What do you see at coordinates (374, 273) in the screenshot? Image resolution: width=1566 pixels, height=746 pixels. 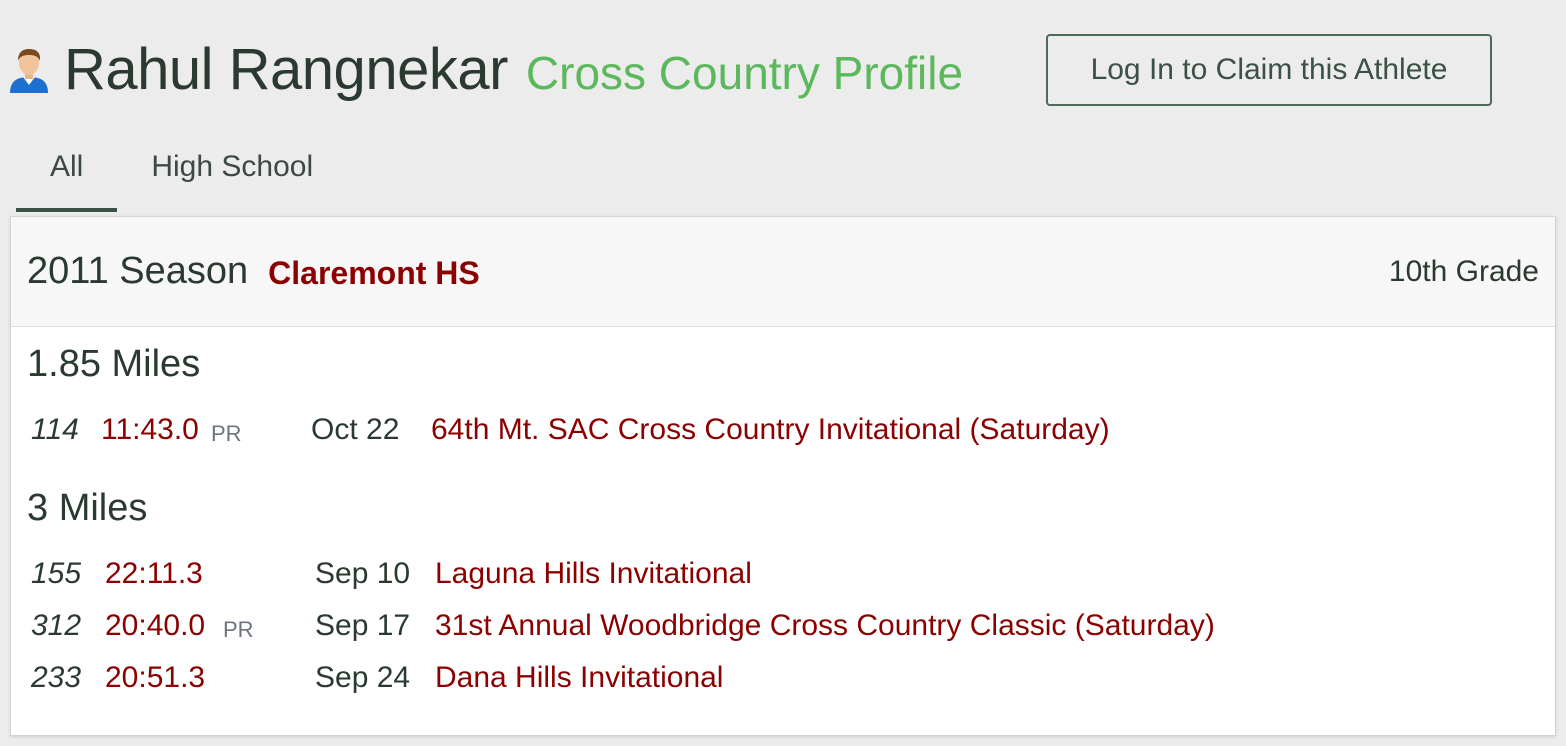 I see `school-link: Claremont HS` at bounding box center [374, 273].